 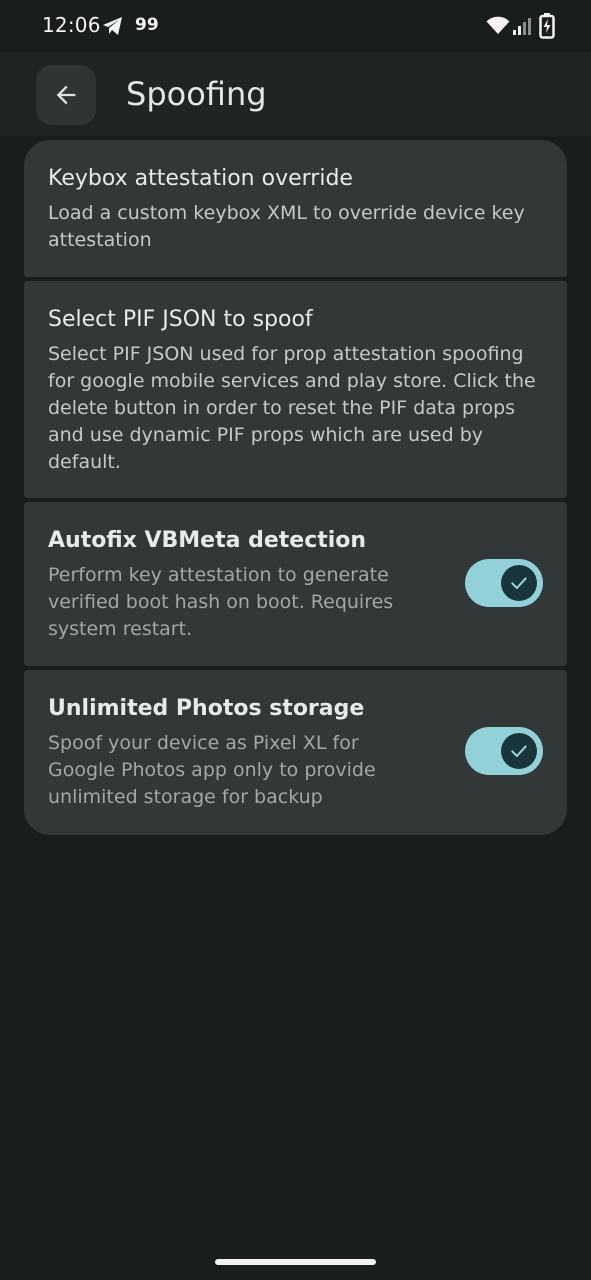 I want to click on app-bar: Spoofing, so click(x=295, y=94).